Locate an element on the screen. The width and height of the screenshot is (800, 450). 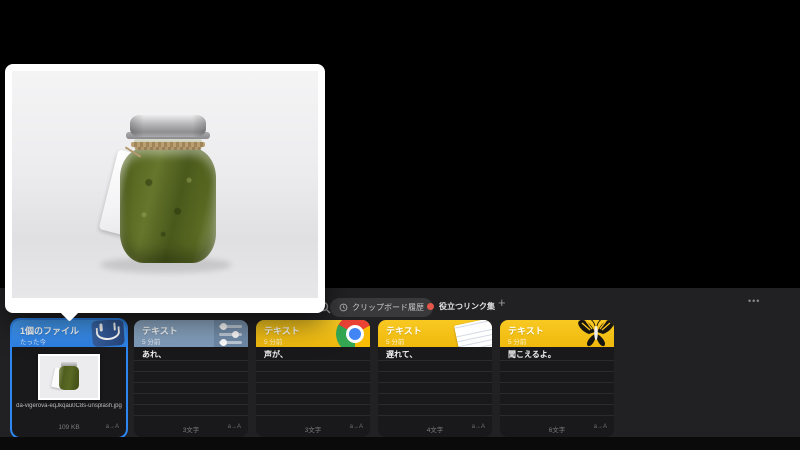
card-text-4: テキスト 5 分前 聞こえるよ。 6文字 a→A is located at coordinates (557, 378).